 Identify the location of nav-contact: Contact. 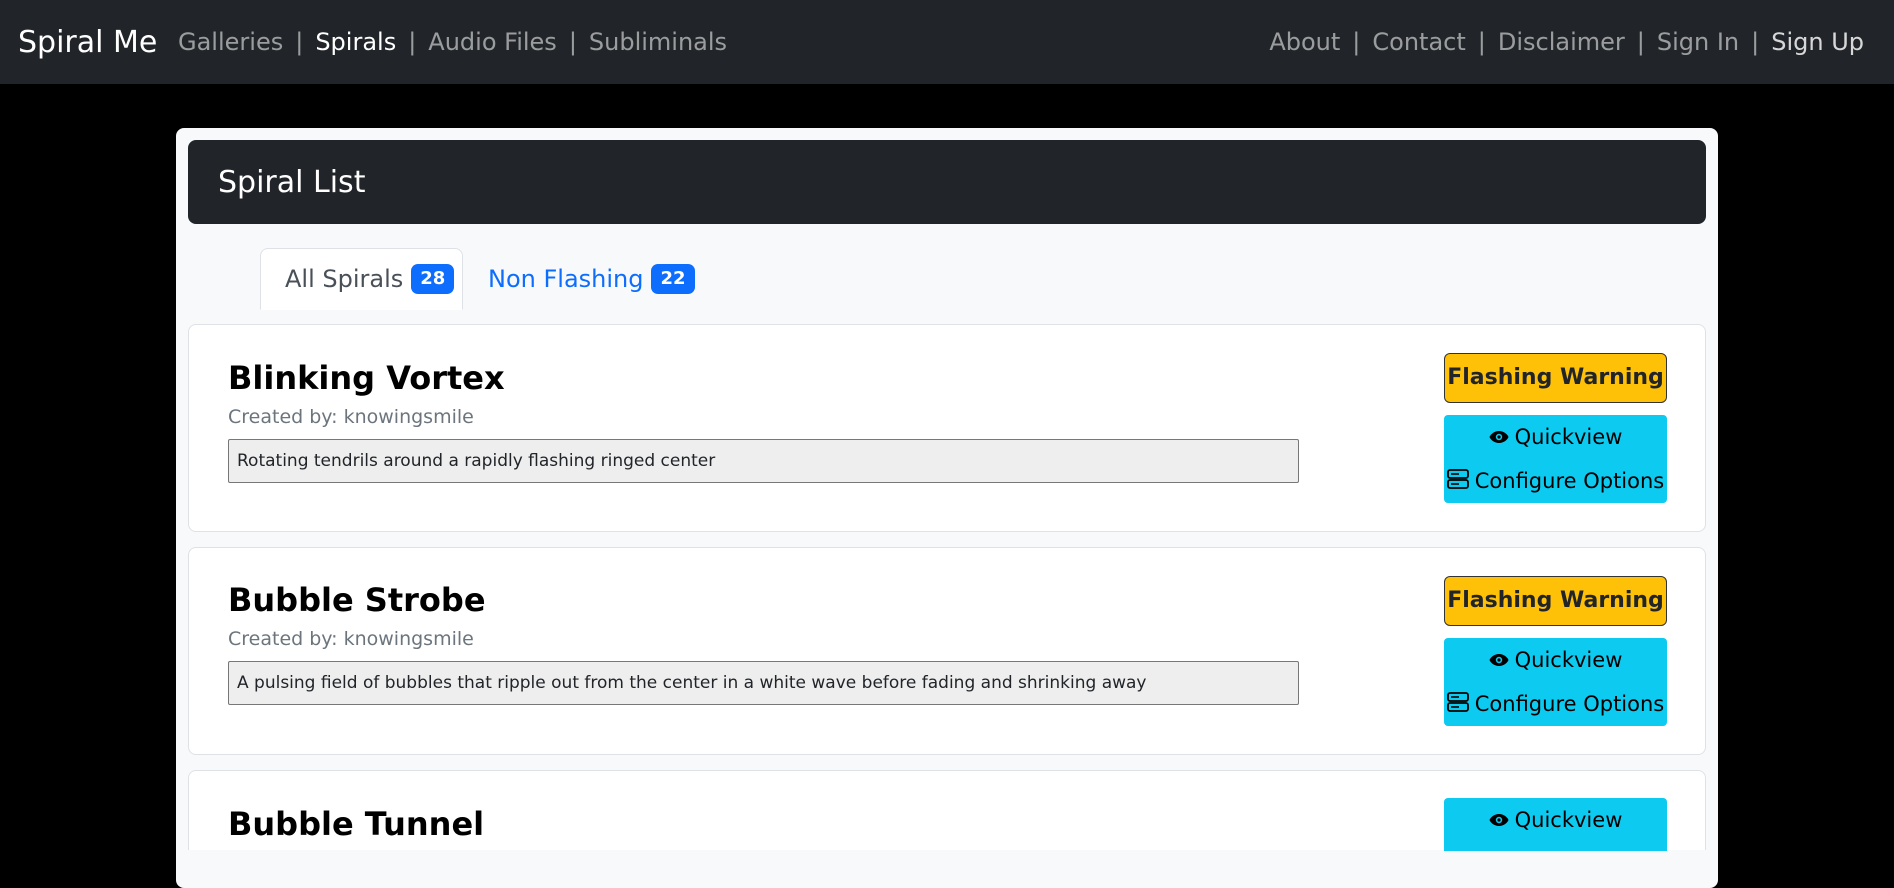
(1418, 42).